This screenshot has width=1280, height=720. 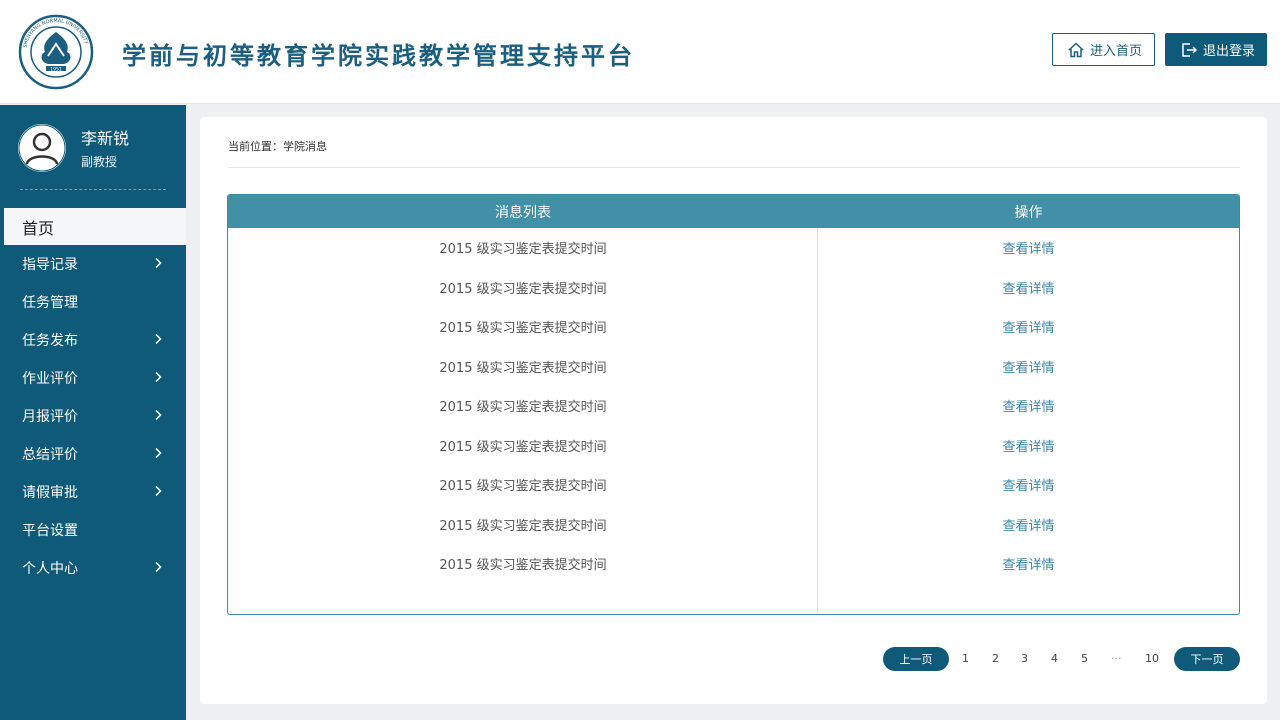 I want to click on breadcrumb-divider, so click(x=734, y=167).